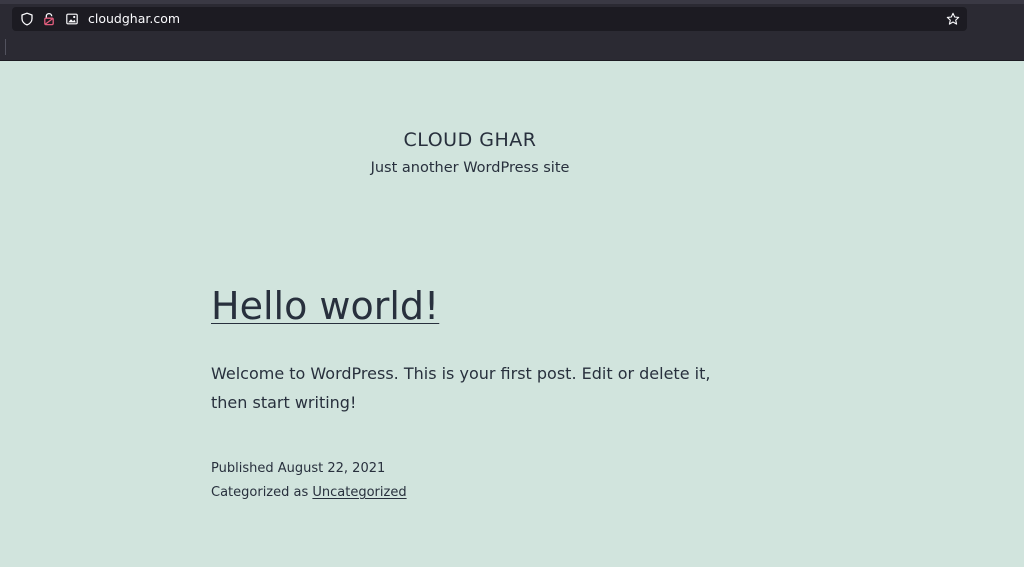  I want to click on browser-chrome: cloudghar.com, so click(512, 30).